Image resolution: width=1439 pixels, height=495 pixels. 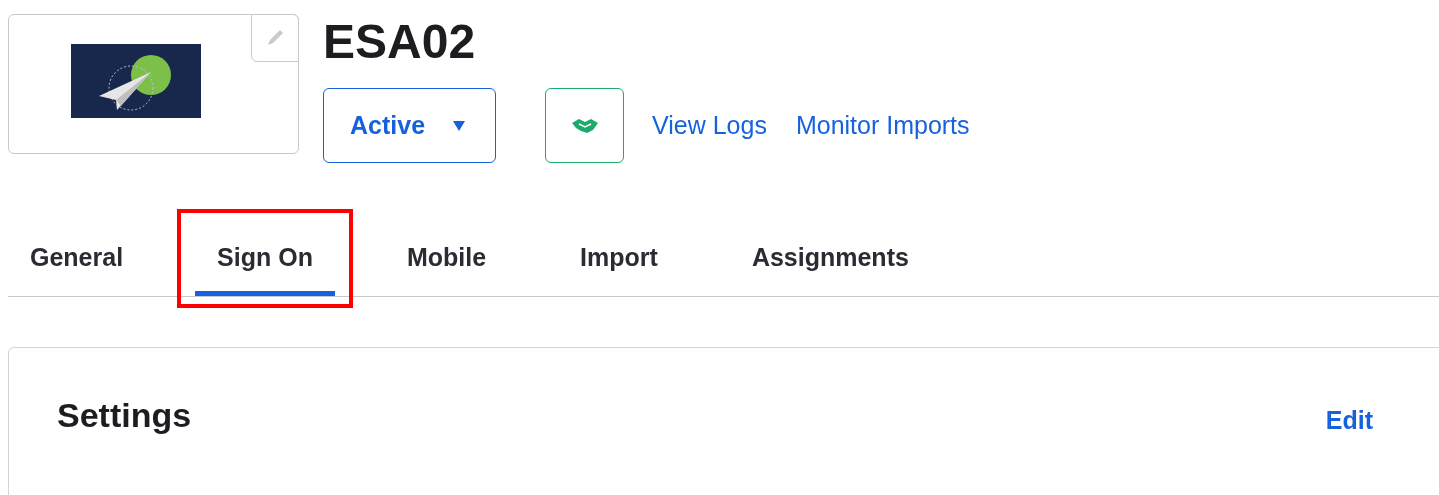 I want to click on tab: Sign On, so click(x=265, y=260).